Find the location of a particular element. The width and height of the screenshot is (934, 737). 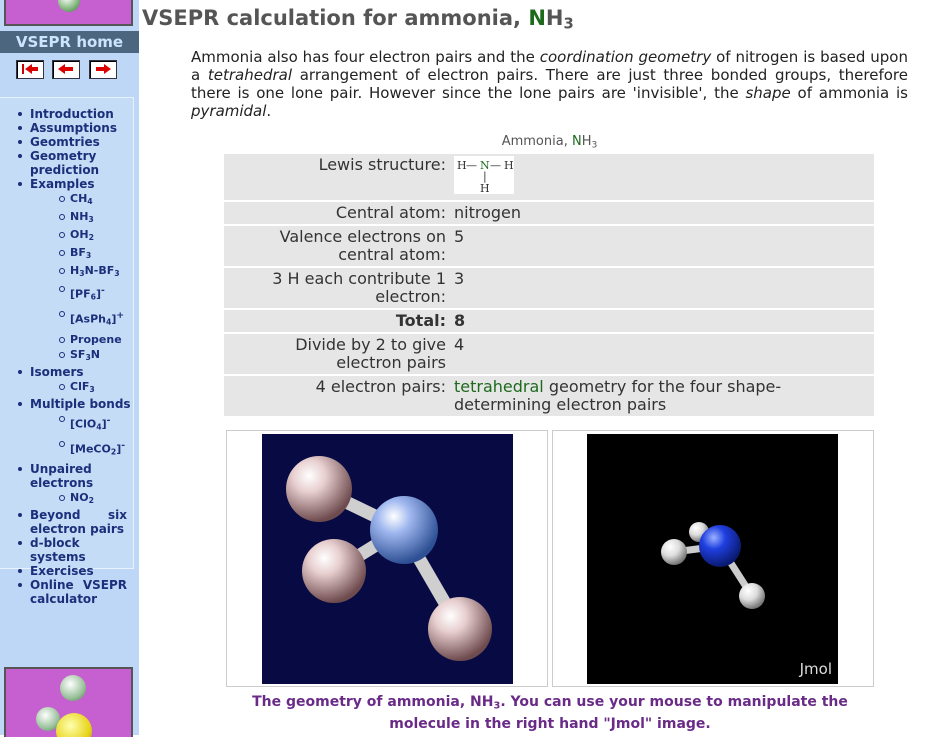

ammonia-3d-model is located at coordinates (712, 559).